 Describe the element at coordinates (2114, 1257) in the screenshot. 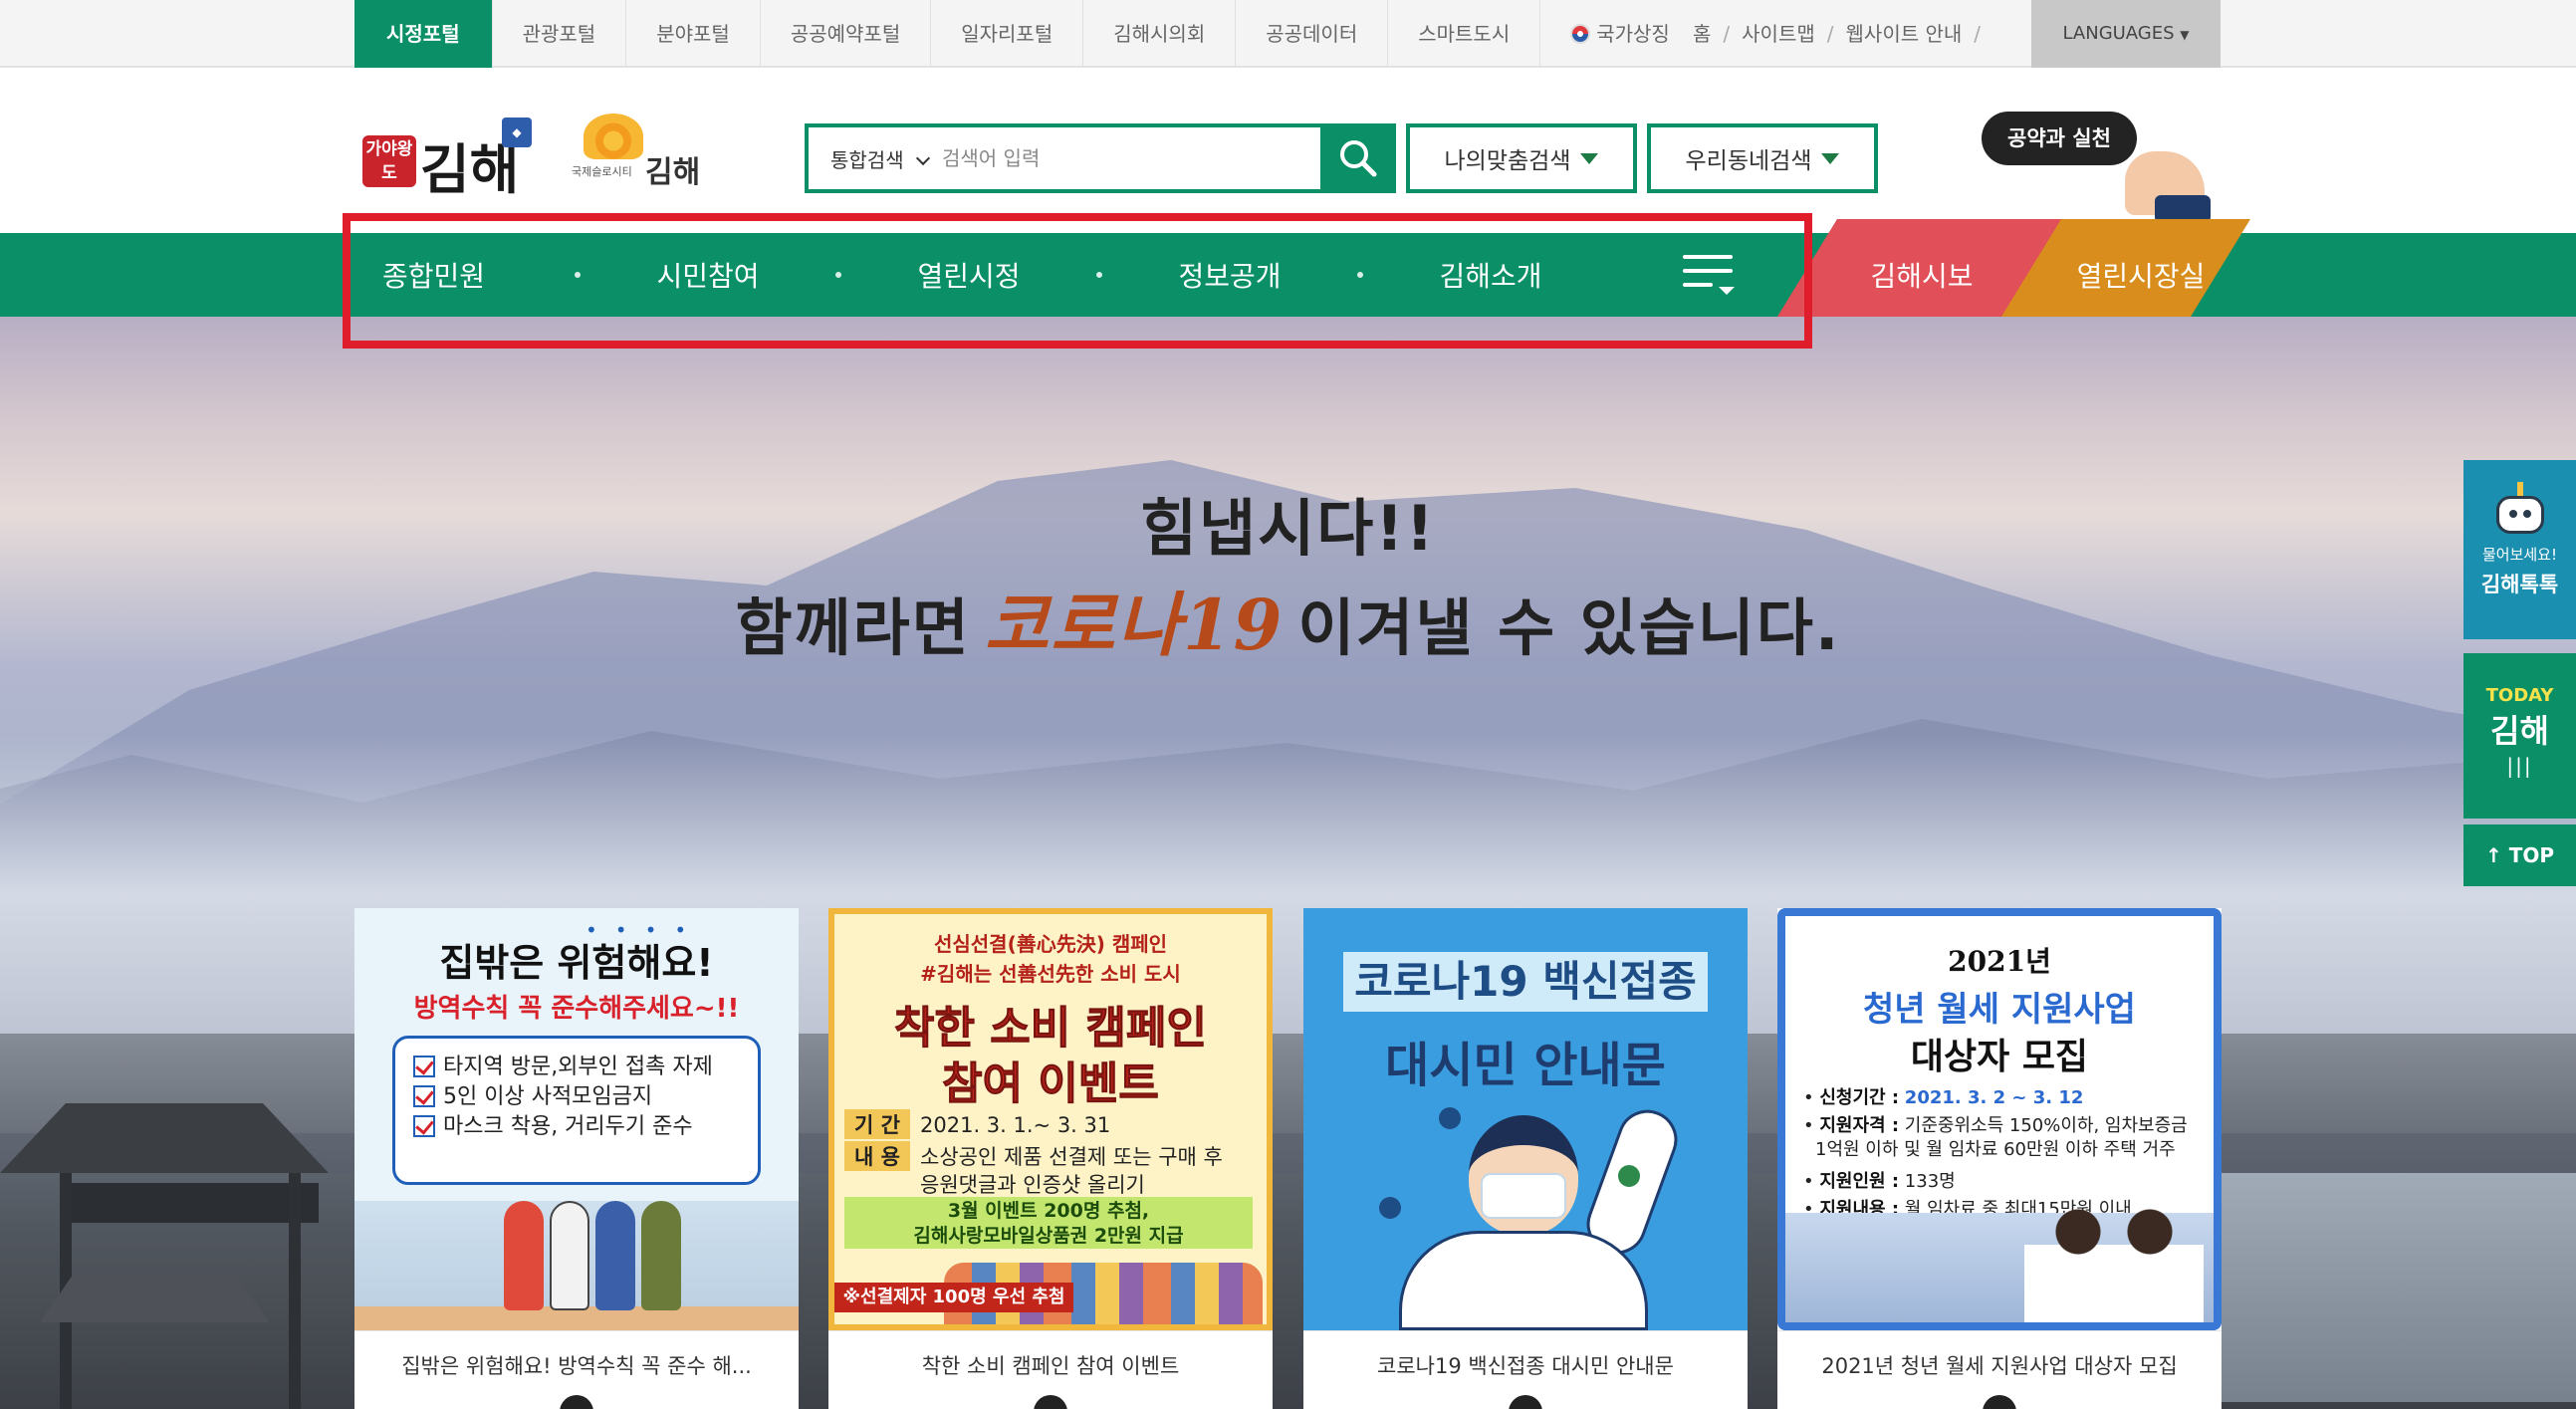

I see `couple-illustration` at that location.